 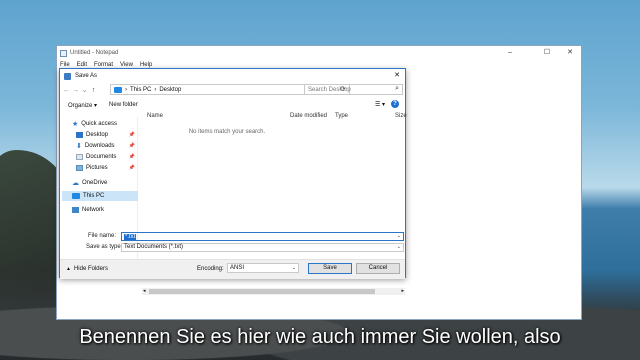 I want to click on nav-desktop: Desktop 📌, so click(x=100, y=135).